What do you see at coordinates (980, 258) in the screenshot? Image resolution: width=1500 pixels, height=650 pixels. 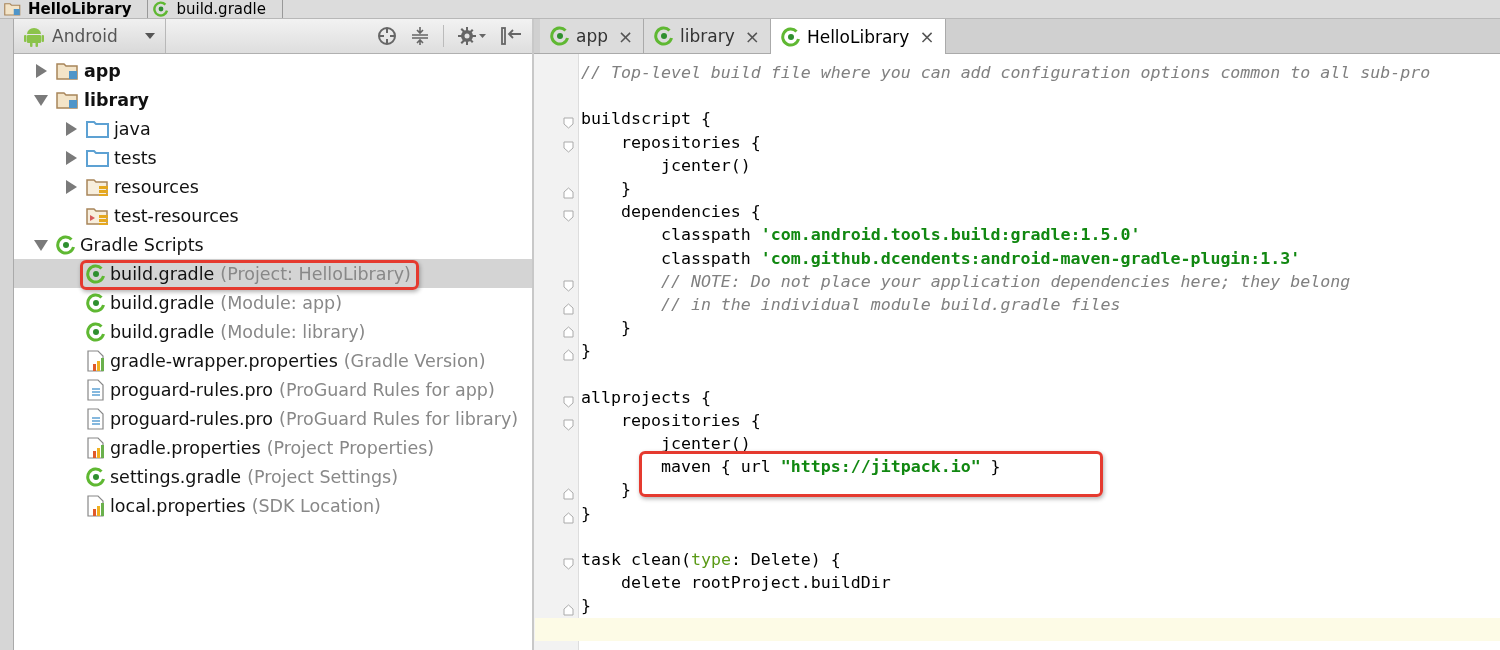 I see `code-line: classpath 'com.github.dcendents:android-maven-gradle-plugin:1.3'` at bounding box center [980, 258].